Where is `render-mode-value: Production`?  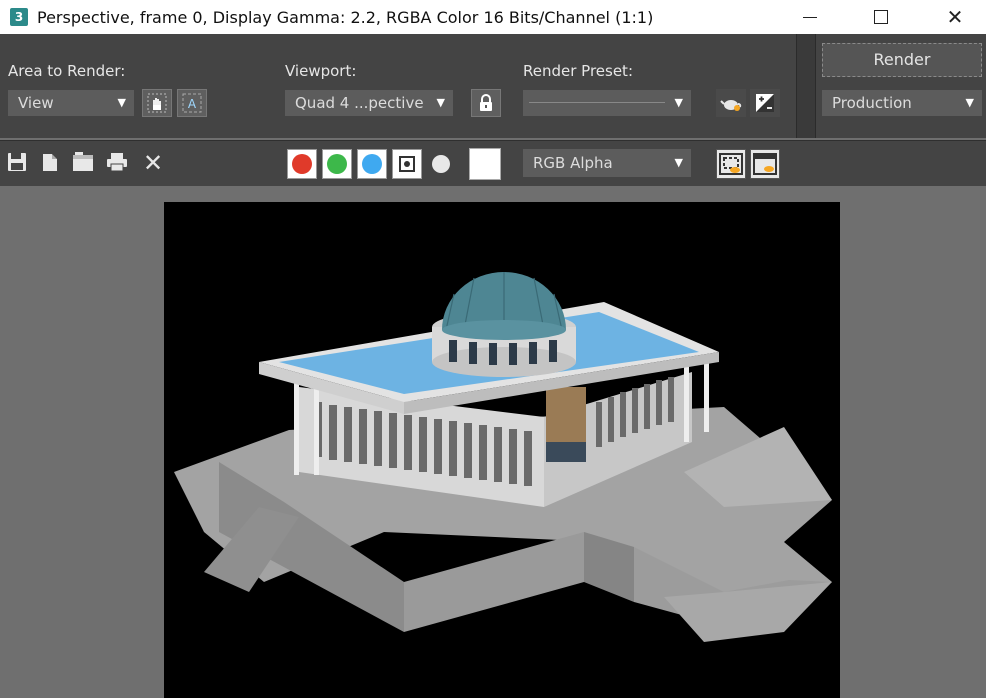 render-mode-value: Production is located at coordinates (872, 103).